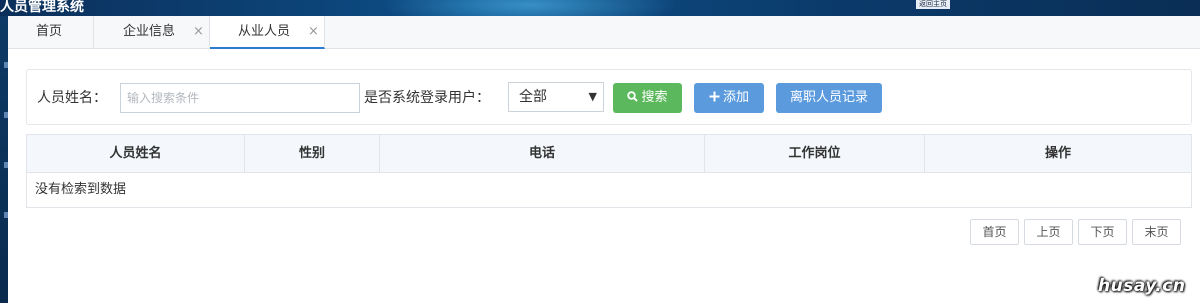 The image size is (1200, 303). Describe the element at coordinates (264, 31) in the screenshot. I see `tab-label: 从业人员` at that location.